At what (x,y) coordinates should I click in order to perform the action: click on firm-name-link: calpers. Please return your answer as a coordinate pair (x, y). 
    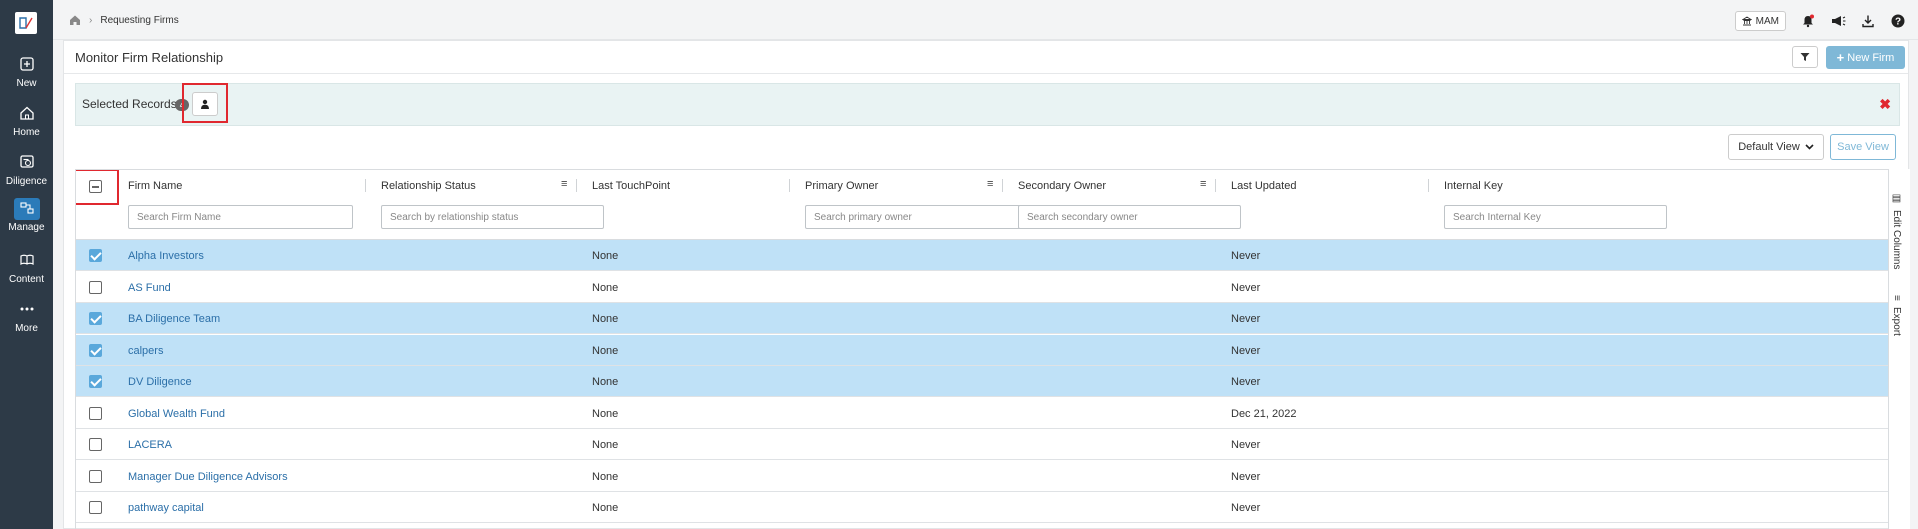
    Looking at the image, I should click on (145, 351).